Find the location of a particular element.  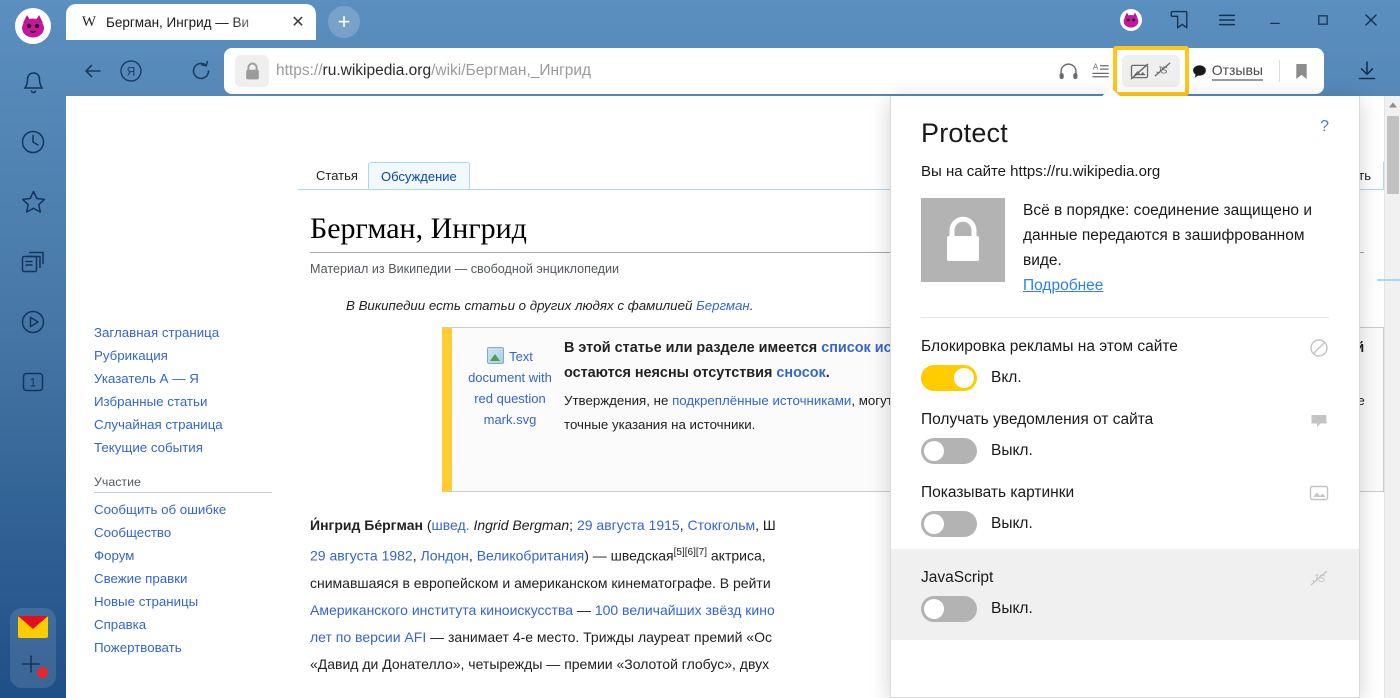

wiki-nav-link: Пожертвовать is located at coordinates (189, 647).